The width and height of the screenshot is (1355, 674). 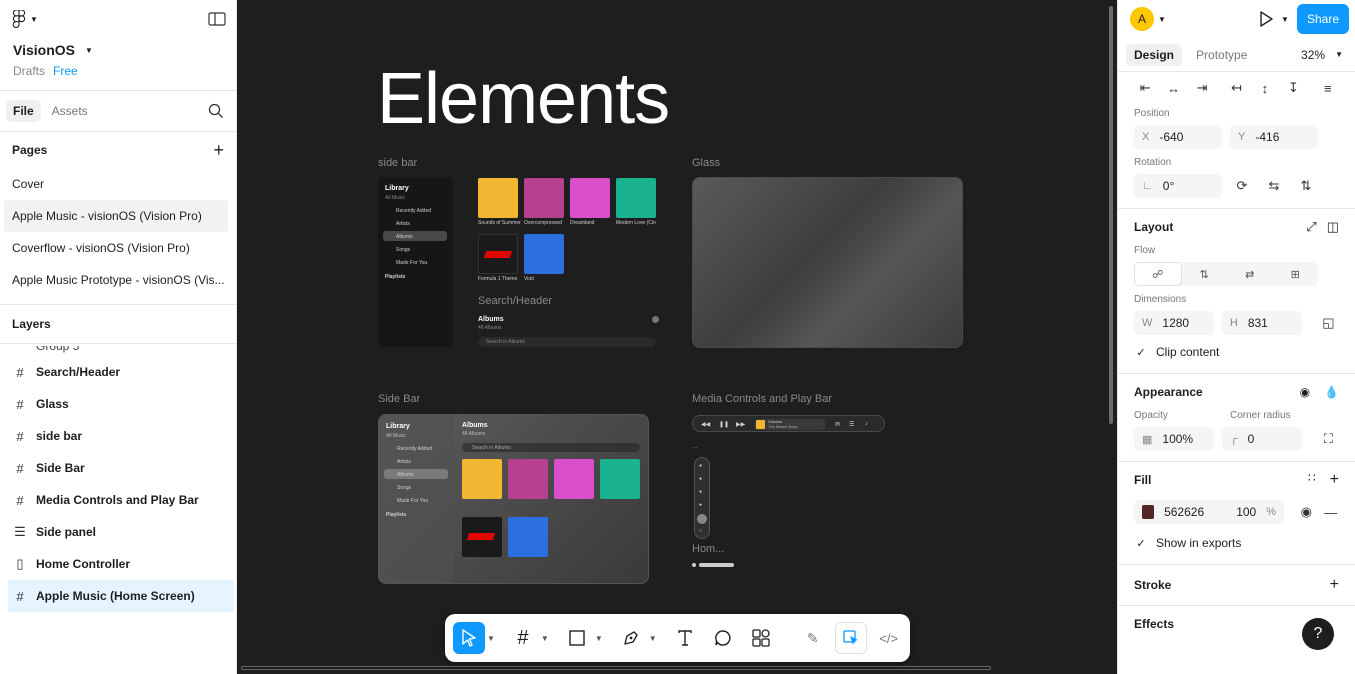 What do you see at coordinates (1328, 323) in the screenshot?
I see `resize-to-fit-icon: ◱` at bounding box center [1328, 323].